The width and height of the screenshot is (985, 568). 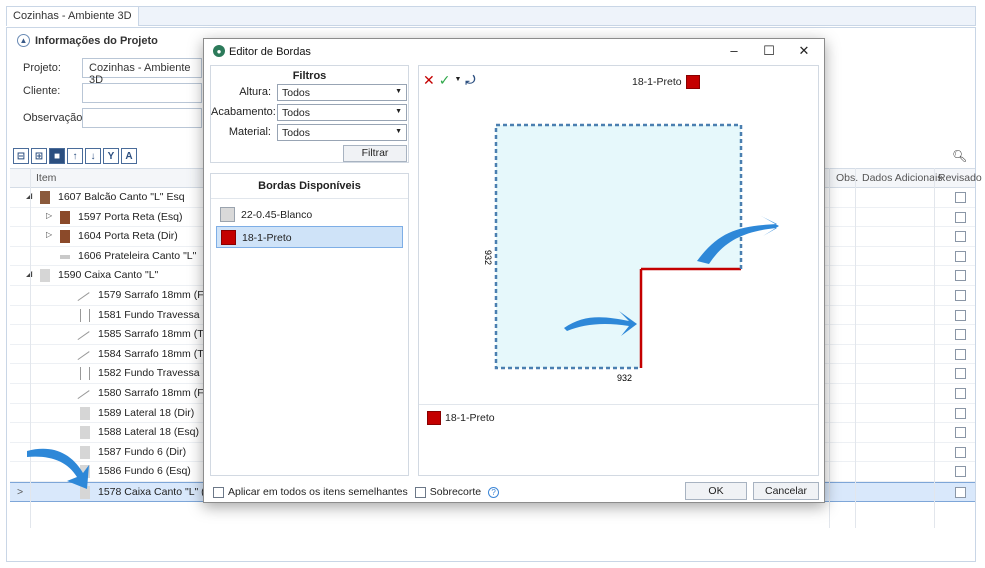 What do you see at coordinates (470, 418) in the screenshot?
I see `legend-label: 18-1-Preto` at bounding box center [470, 418].